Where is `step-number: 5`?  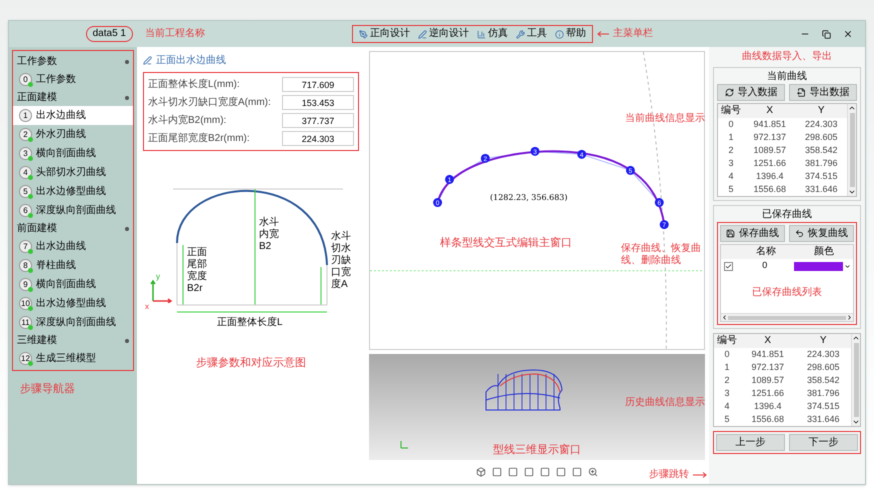
step-number: 5 is located at coordinates (25, 191).